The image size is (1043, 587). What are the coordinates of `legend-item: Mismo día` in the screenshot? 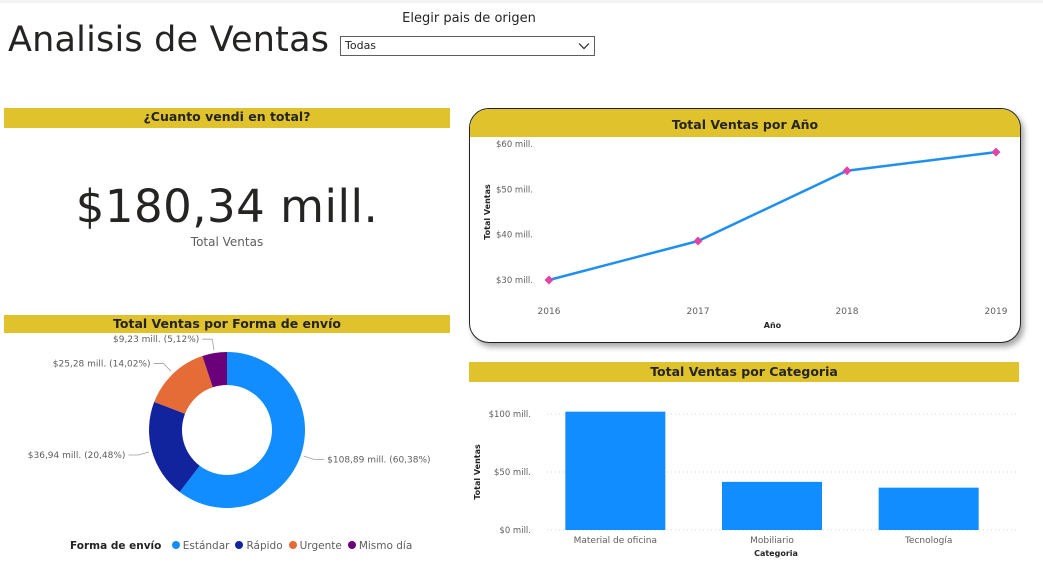 It's located at (378, 546).